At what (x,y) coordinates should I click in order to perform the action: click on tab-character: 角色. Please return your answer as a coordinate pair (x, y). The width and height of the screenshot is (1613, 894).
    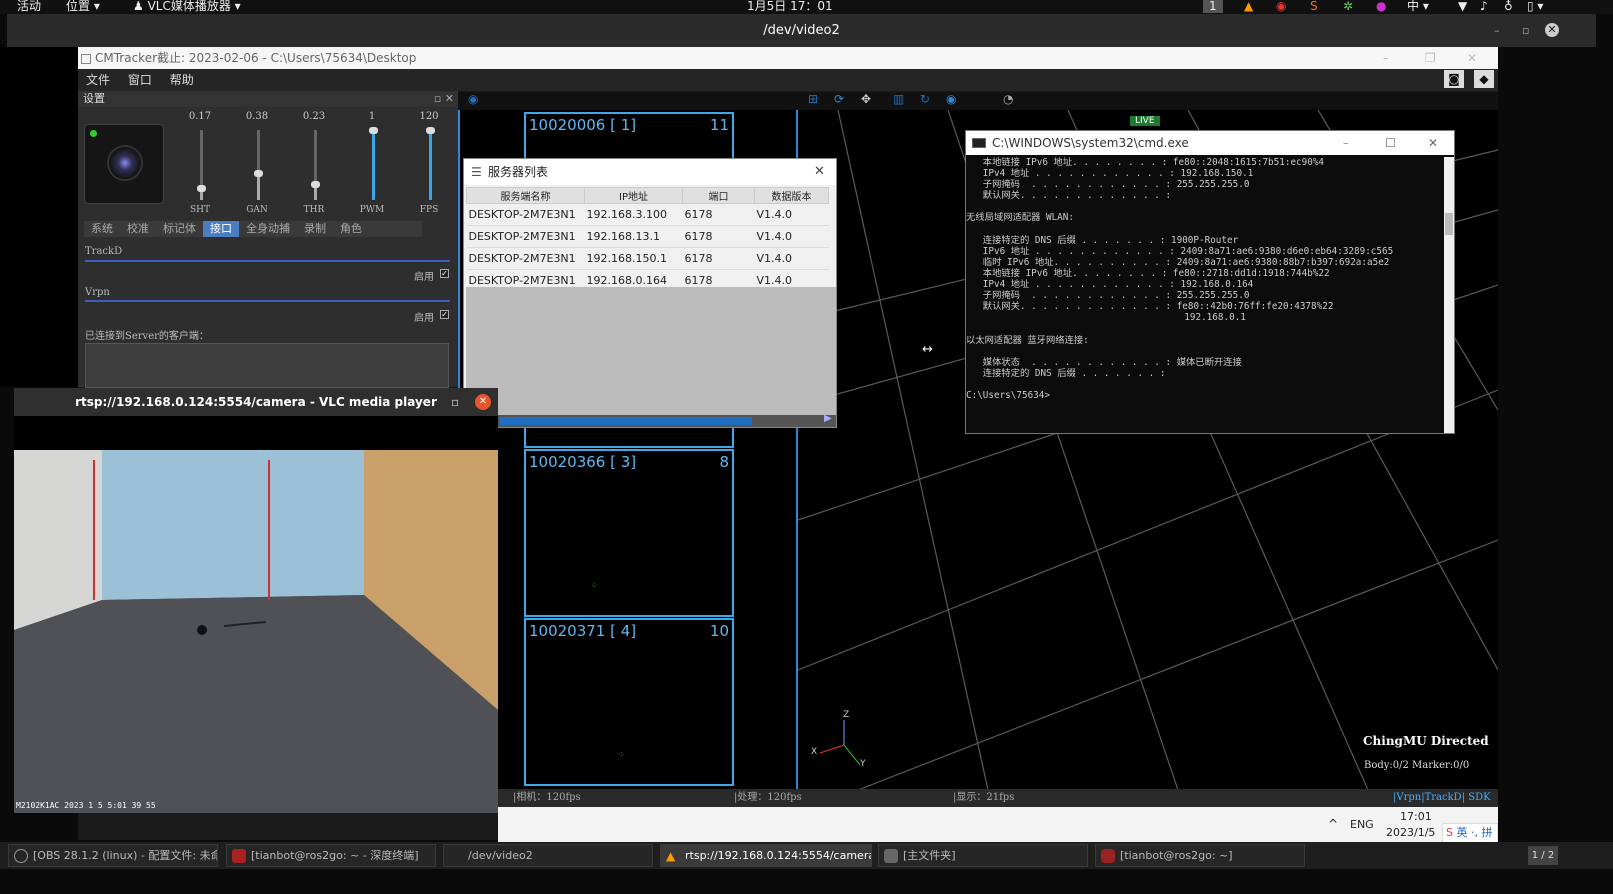
    Looking at the image, I should click on (351, 229).